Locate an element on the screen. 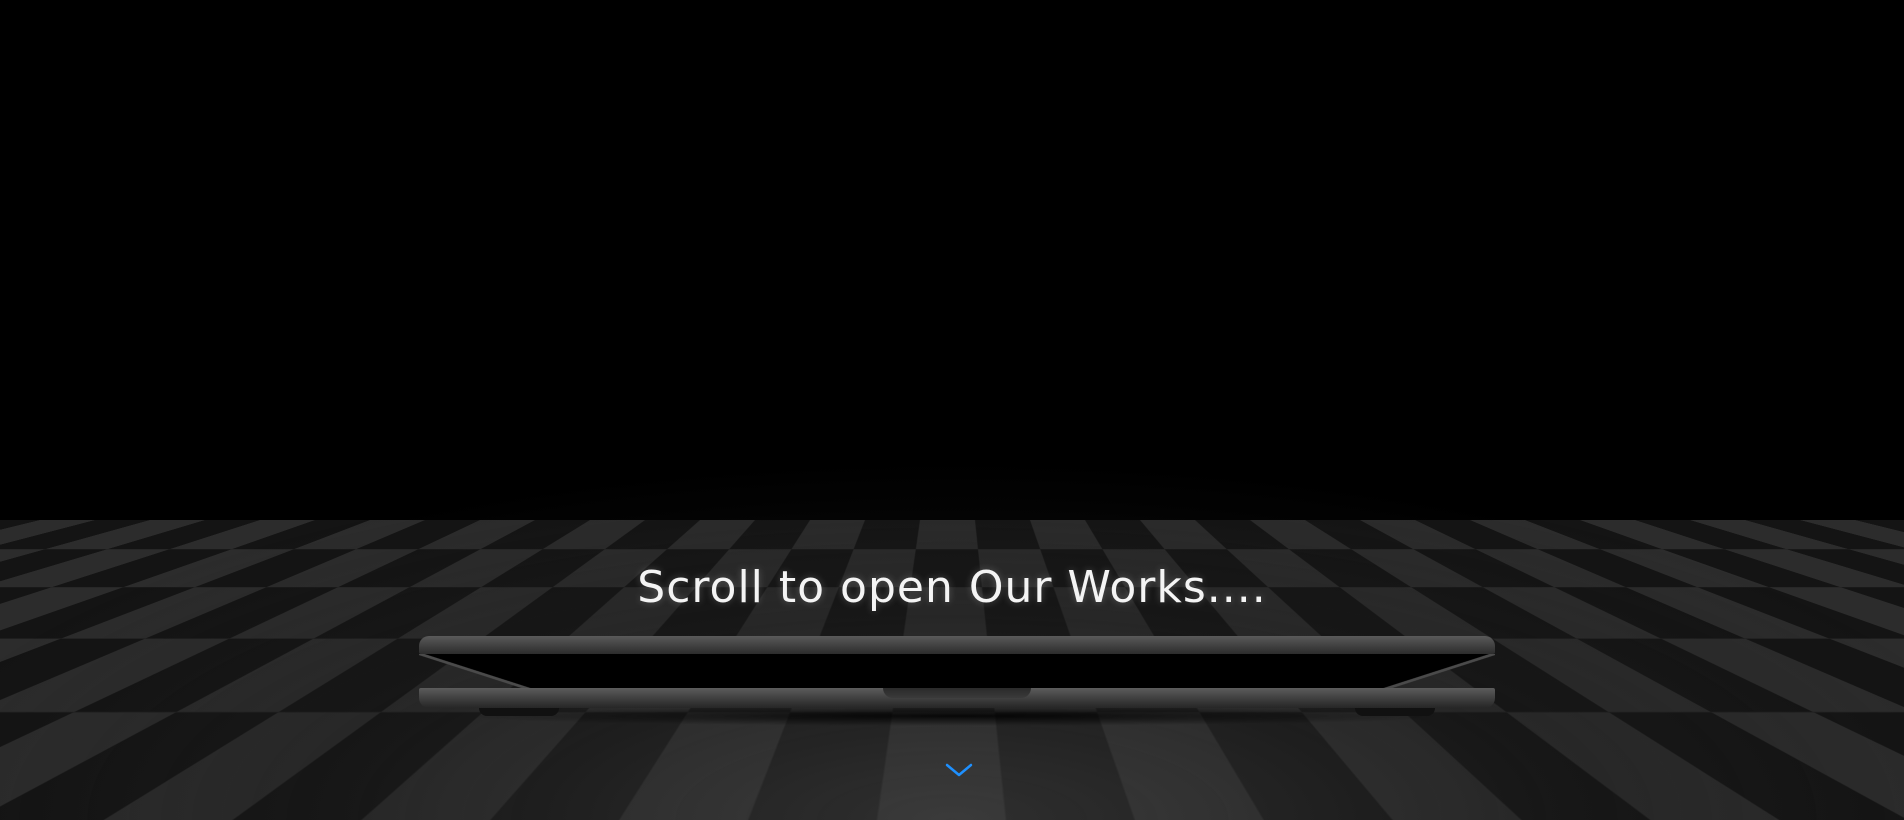 This screenshot has height=820, width=1904. laptop-feet is located at coordinates (957, 712).